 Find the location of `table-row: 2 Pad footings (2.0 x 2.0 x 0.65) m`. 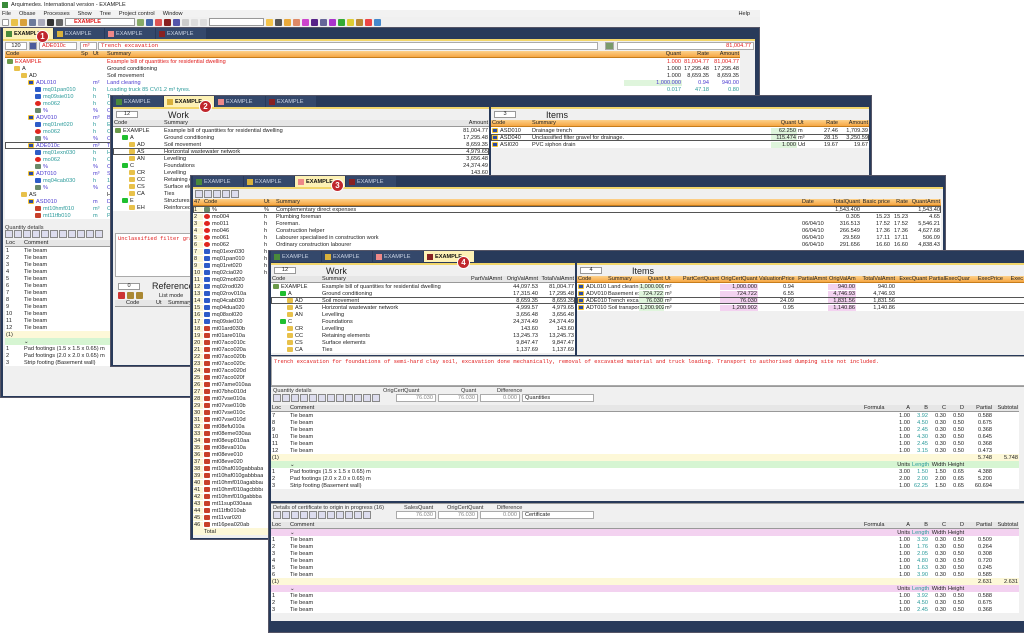

table-row: 2 Pad footings (2.0 x 2.0 x 0.65) m is located at coordinates (59, 355).